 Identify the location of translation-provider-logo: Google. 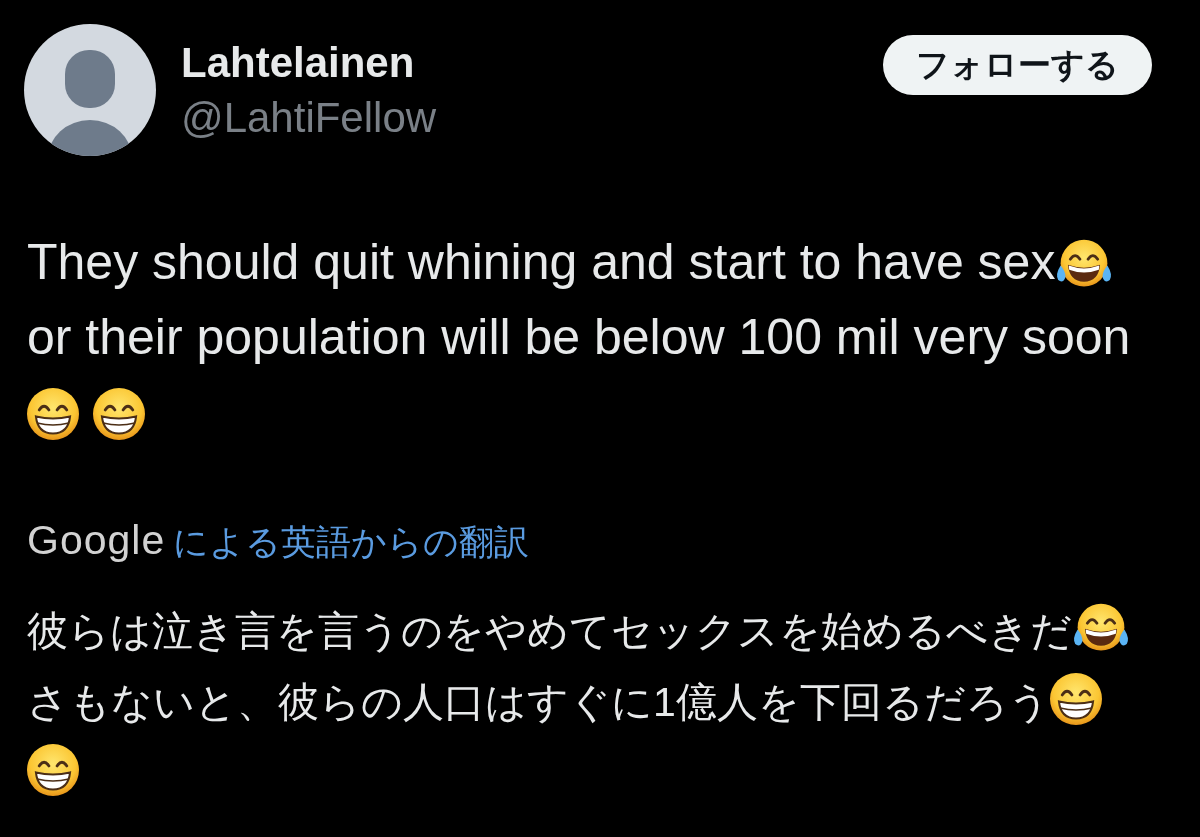
(96, 540).